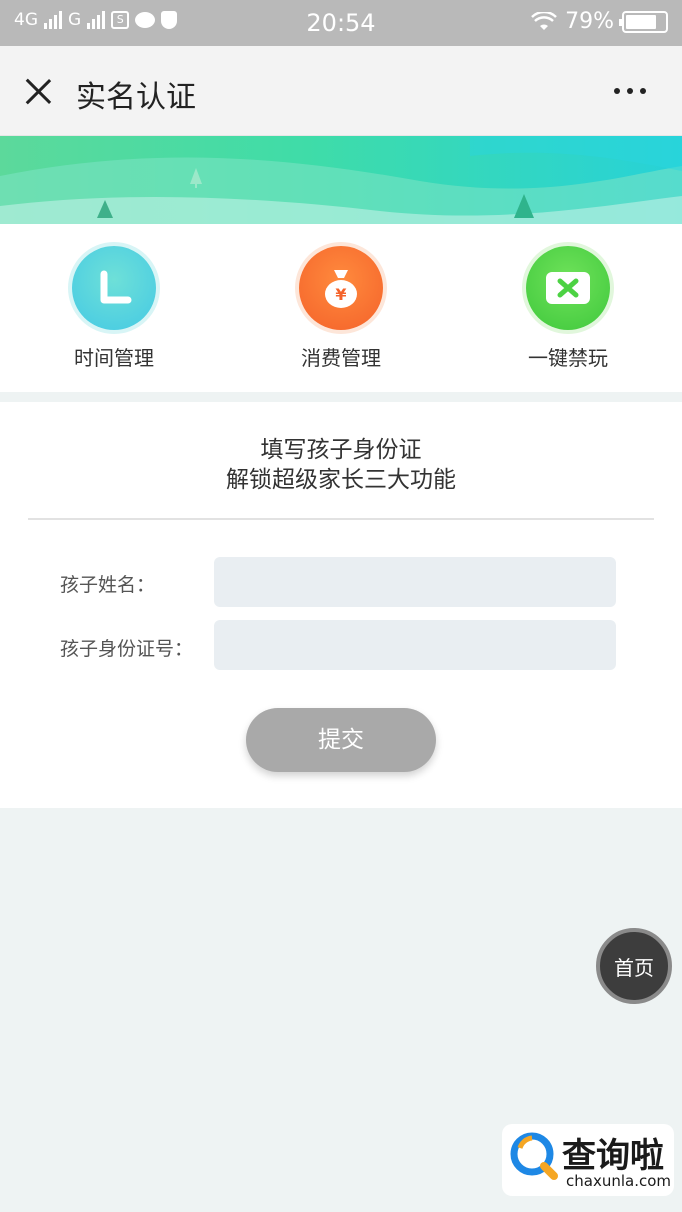  I want to click on child-id-label: 孩子身份证号：, so click(127, 649).